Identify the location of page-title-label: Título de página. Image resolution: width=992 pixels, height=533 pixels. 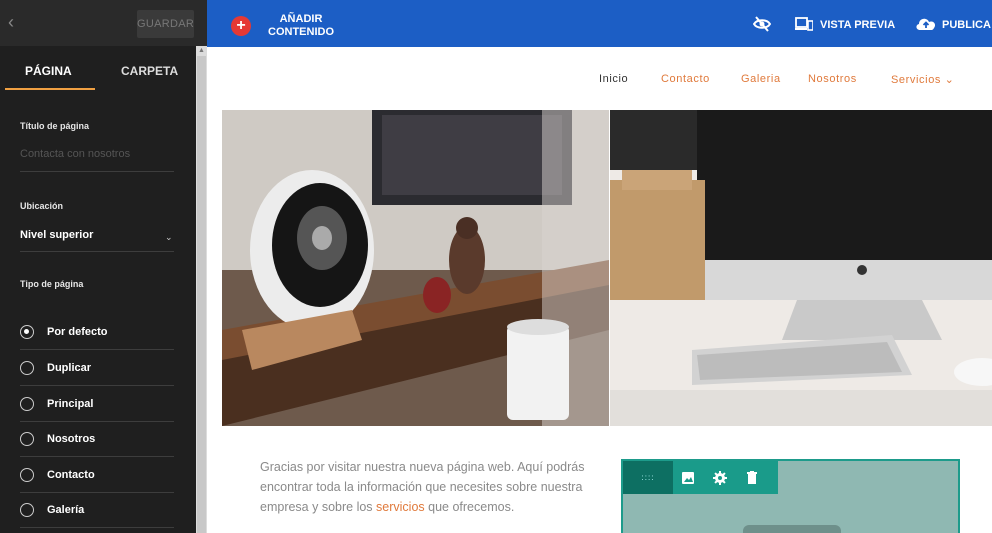
(54, 126).